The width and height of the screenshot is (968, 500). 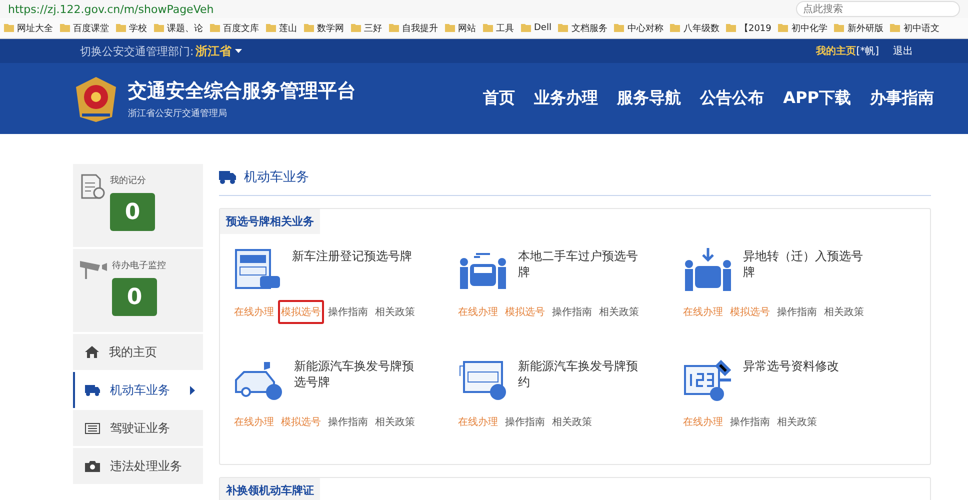 What do you see at coordinates (138, 428) in the screenshot?
I see `sidebar-item: 驾驶证业务` at bounding box center [138, 428].